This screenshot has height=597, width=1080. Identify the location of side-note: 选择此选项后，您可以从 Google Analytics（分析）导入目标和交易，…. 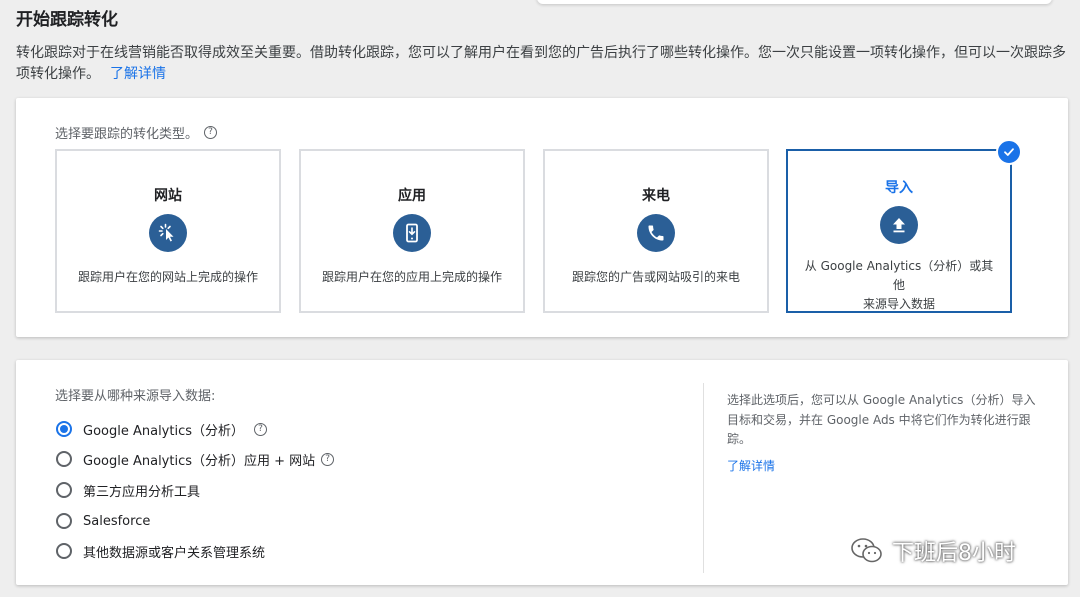
(881, 419).